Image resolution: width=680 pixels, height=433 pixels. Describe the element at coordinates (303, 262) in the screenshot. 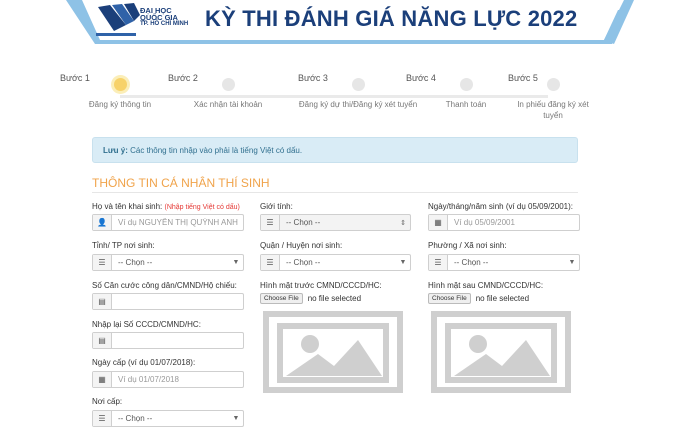

I see `district-value: -- Chọn --` at that location.